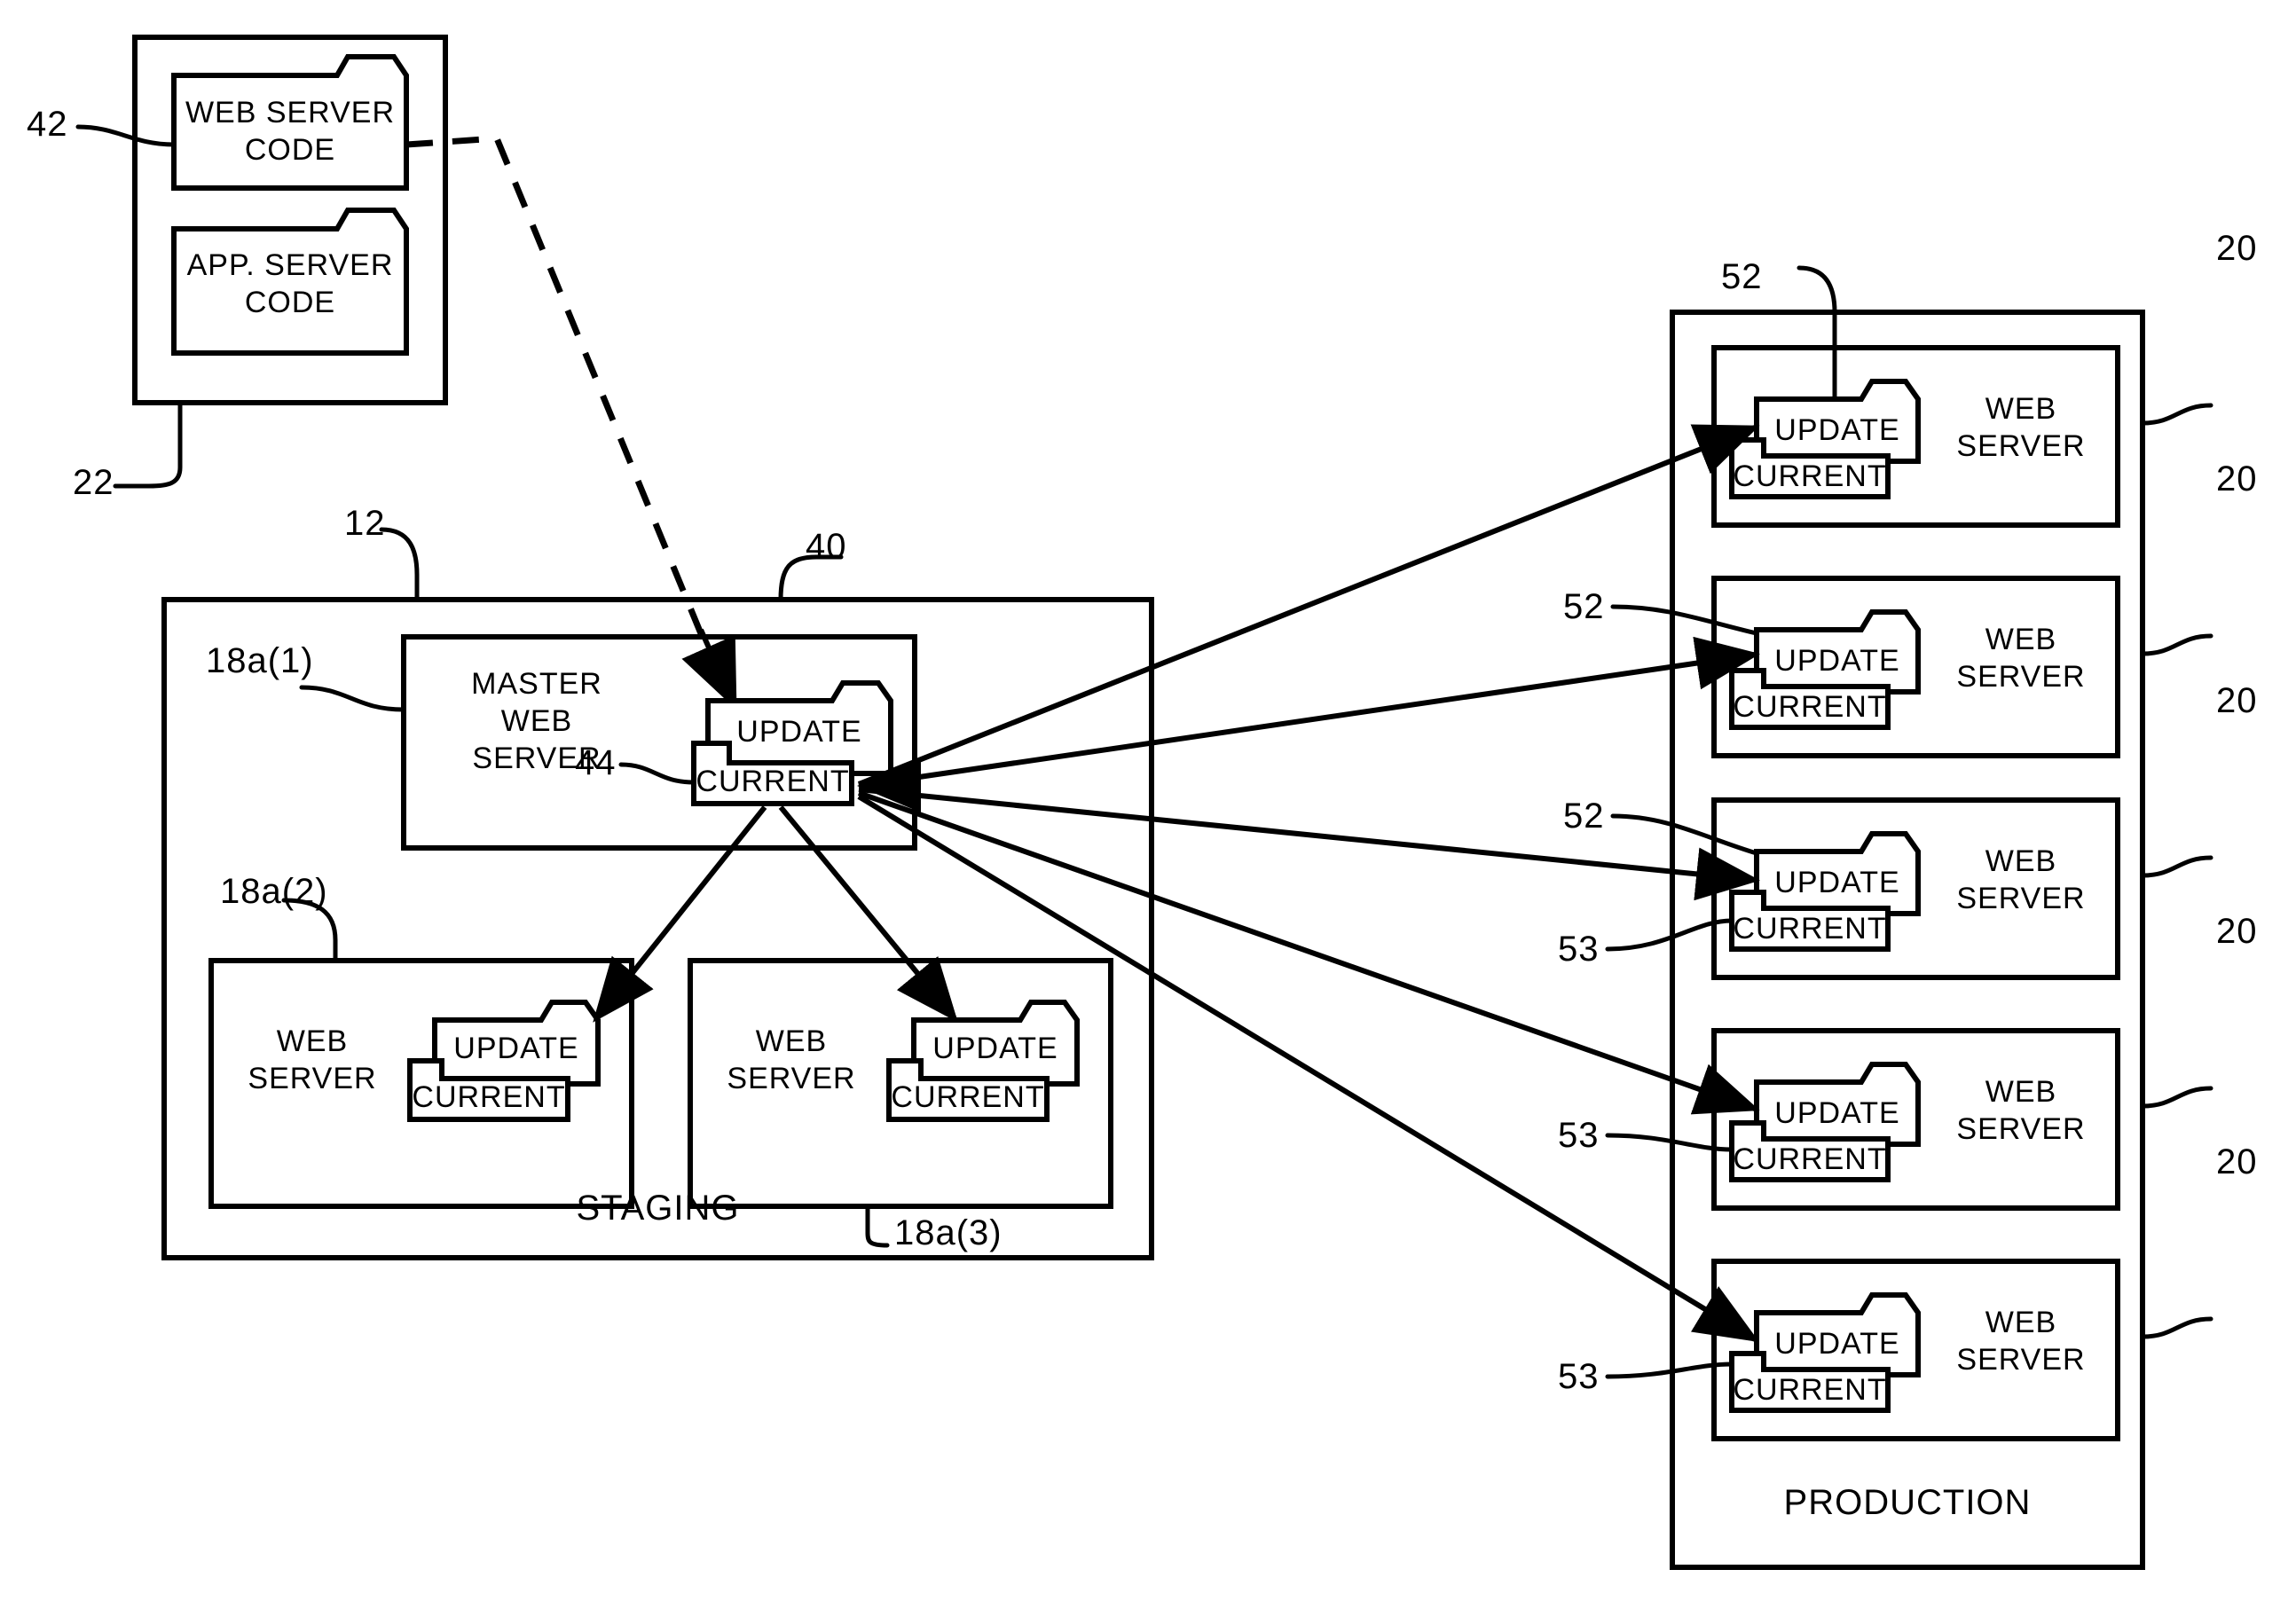  Describe the element at coordinates (489, 1097) in the screenshot. I see `label-current-staging-2: CURRENT` at that location.